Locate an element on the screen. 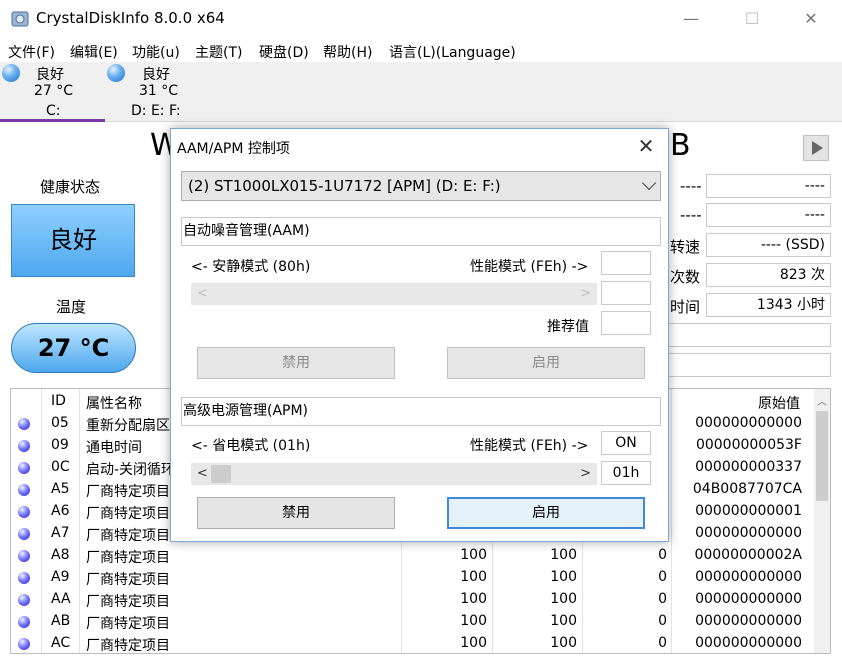  col-raw-header: 原始值 is located at coordinates (779, 403).